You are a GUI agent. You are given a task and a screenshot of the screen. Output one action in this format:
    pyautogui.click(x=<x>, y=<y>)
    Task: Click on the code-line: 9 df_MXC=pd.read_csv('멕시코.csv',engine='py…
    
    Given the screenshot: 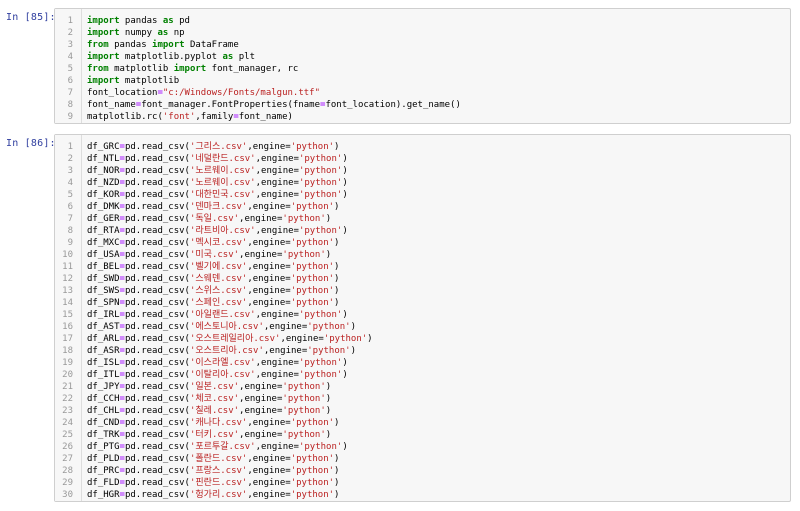 What is the action you would take?
    pyautogui.click(x=420, y=243)
    